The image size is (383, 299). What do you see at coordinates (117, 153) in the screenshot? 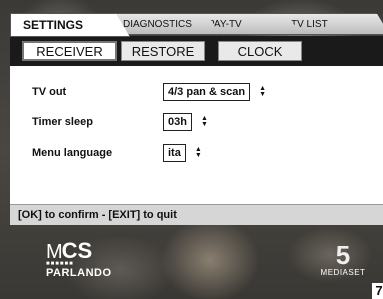
I see `setting-row-menu-language: Menu language ita ▲ ▼` at bounding box center [117, 153].